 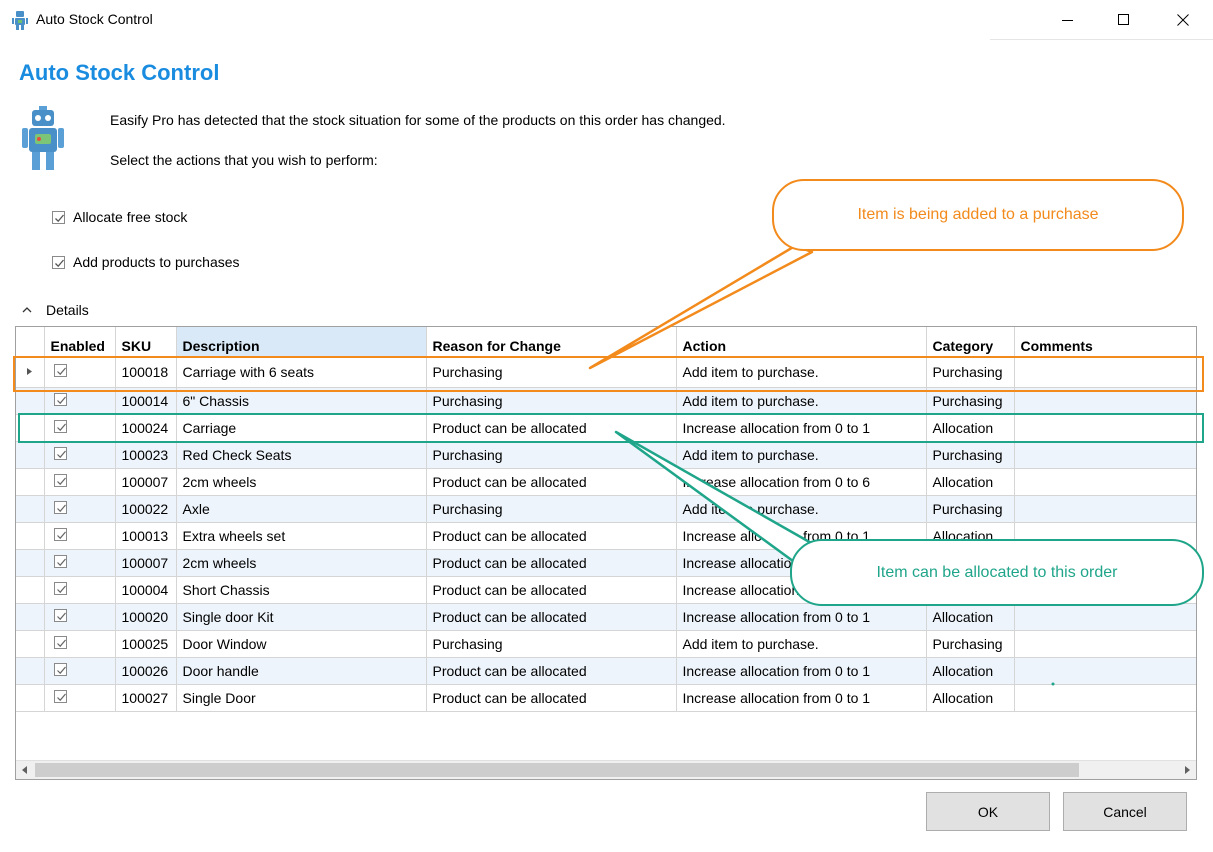 I want to click on column-header-reason: Reason for Change, so click(x=551, y=342).